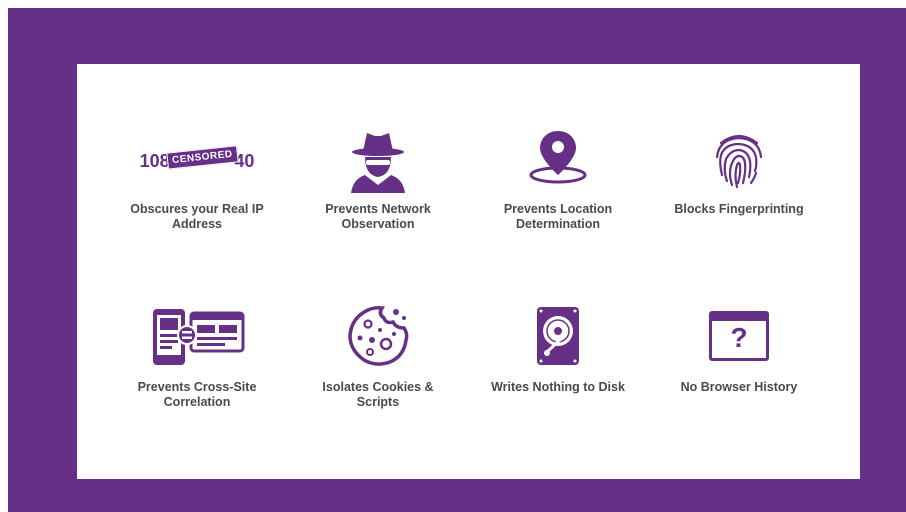 This screenshot has height=512, width=906. Describe the element at coordinates (197, 216) in the screenshot. I see `feature-label: Obscures your Real IP Address` at that location.